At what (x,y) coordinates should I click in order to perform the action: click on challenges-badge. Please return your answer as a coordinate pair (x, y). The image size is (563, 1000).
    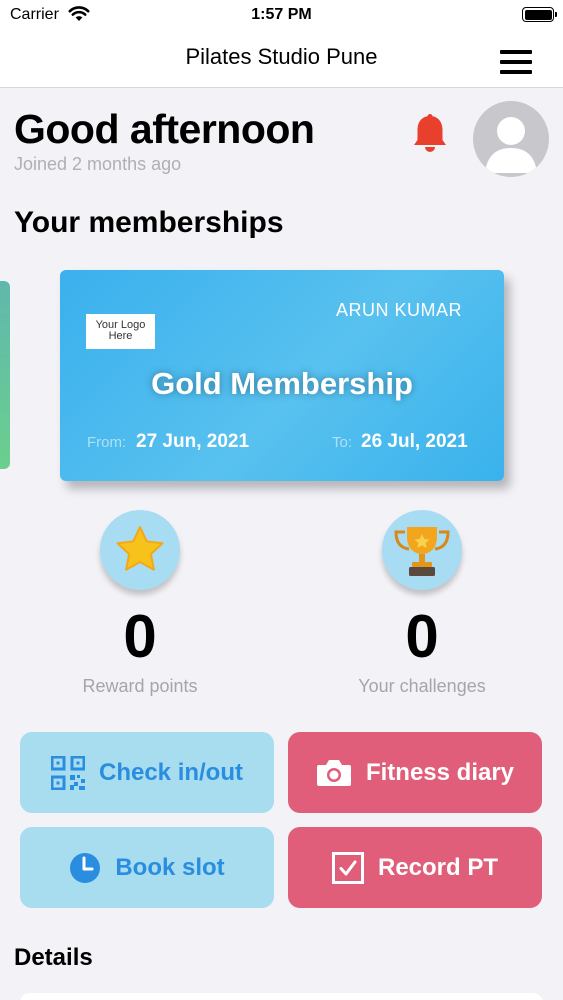
    Looking at the image, I should click on (422, 550).